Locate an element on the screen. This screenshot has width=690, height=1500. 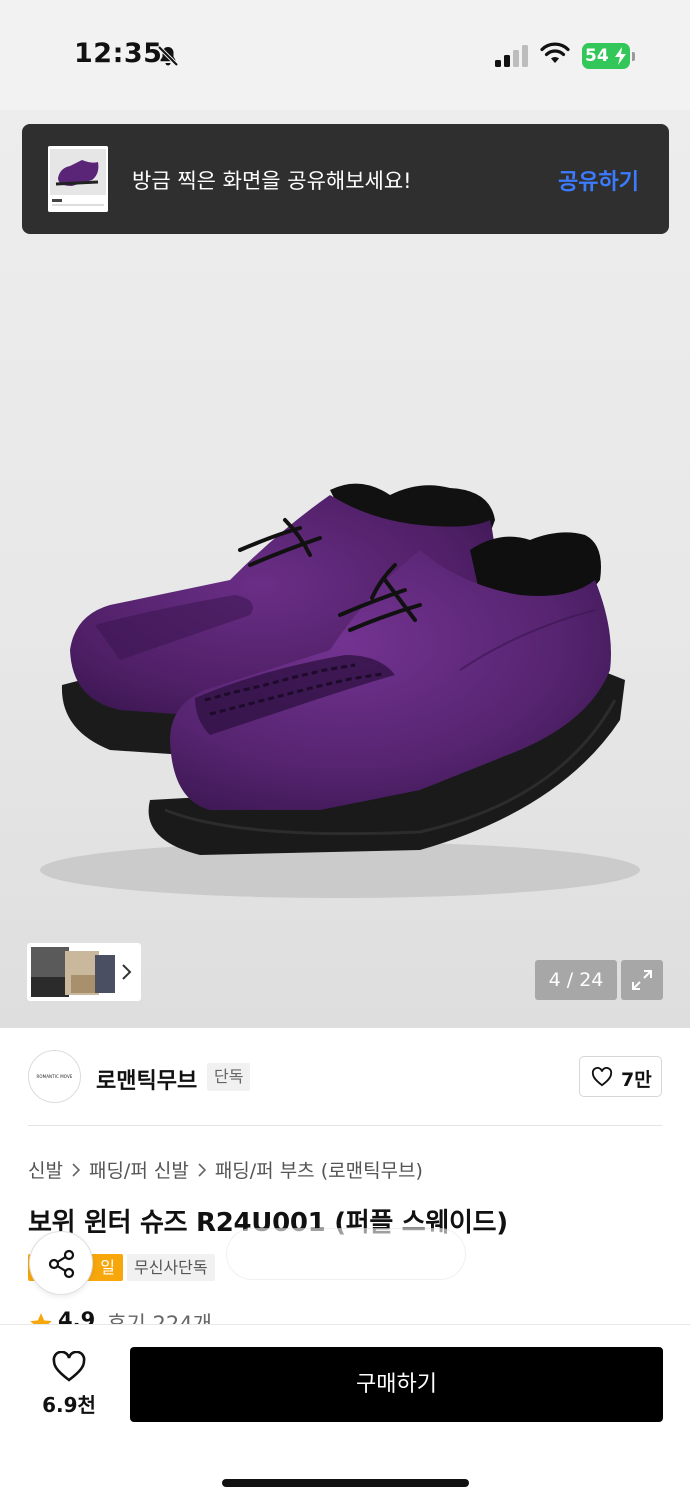
wishlist-count: 6.9천 is located at coordinates (69, 1405).